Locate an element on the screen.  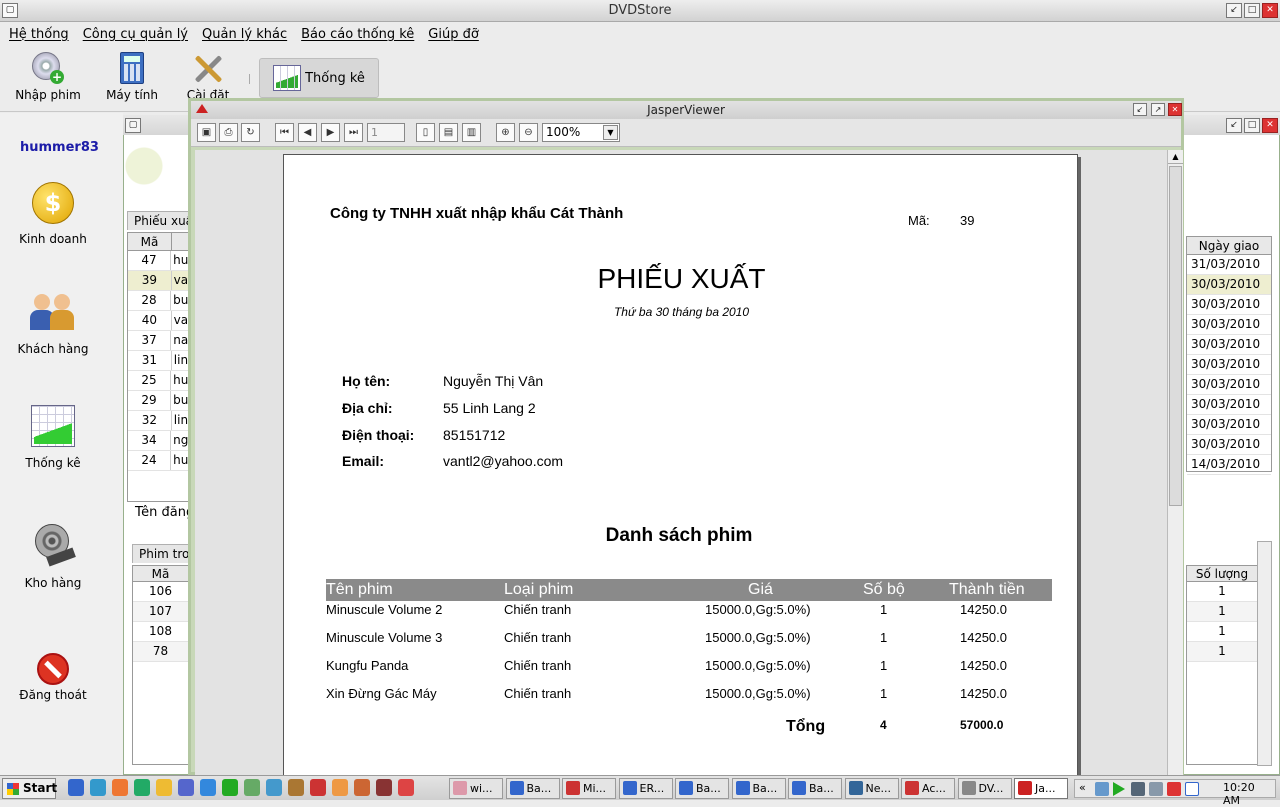
antivirus-icon is located at coordinates (1174, 789).